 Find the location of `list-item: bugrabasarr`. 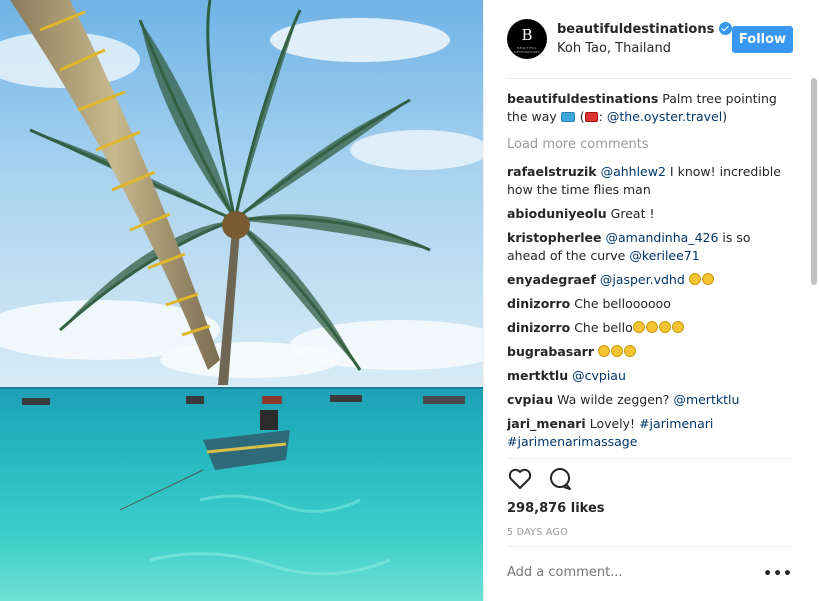

list-item: bugrabasarr is located at coordinates (650, 352).